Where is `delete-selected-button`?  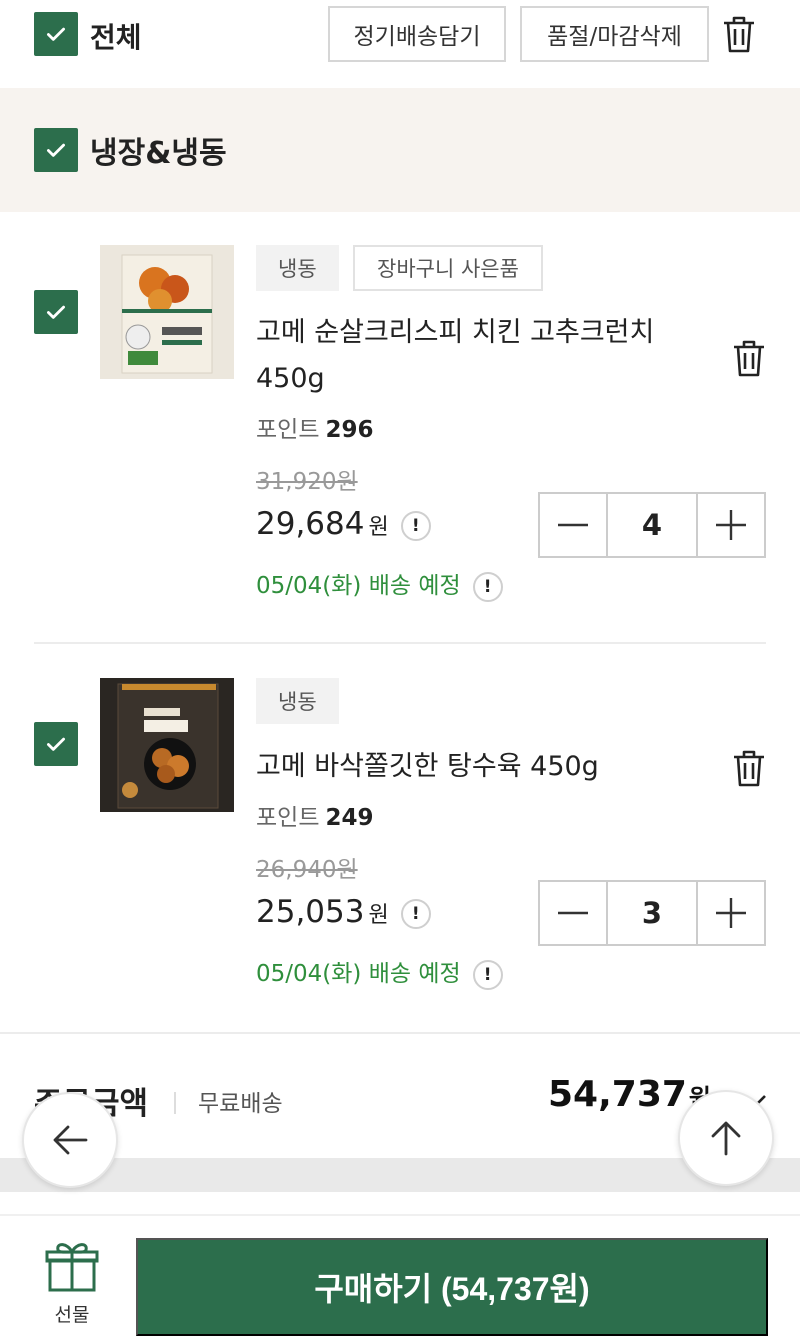 delete-selected-button is located at coordinates (739, 34).